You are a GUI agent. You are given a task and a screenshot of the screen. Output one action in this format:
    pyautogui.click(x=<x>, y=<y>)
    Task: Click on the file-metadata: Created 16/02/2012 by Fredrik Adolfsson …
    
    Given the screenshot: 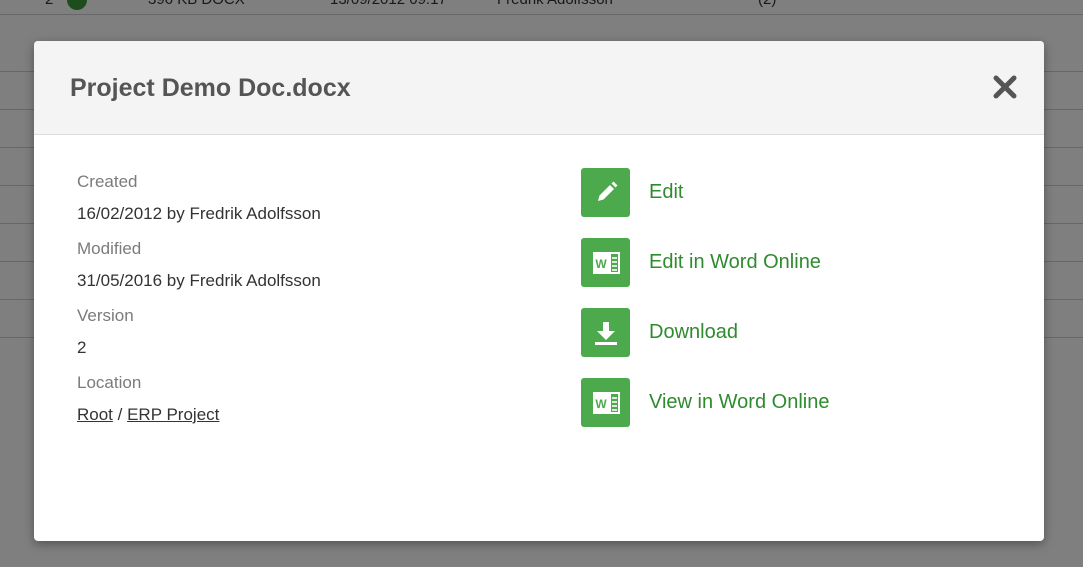 What is the action you would take?
    pyautogui.click(x=199, y=305)
    